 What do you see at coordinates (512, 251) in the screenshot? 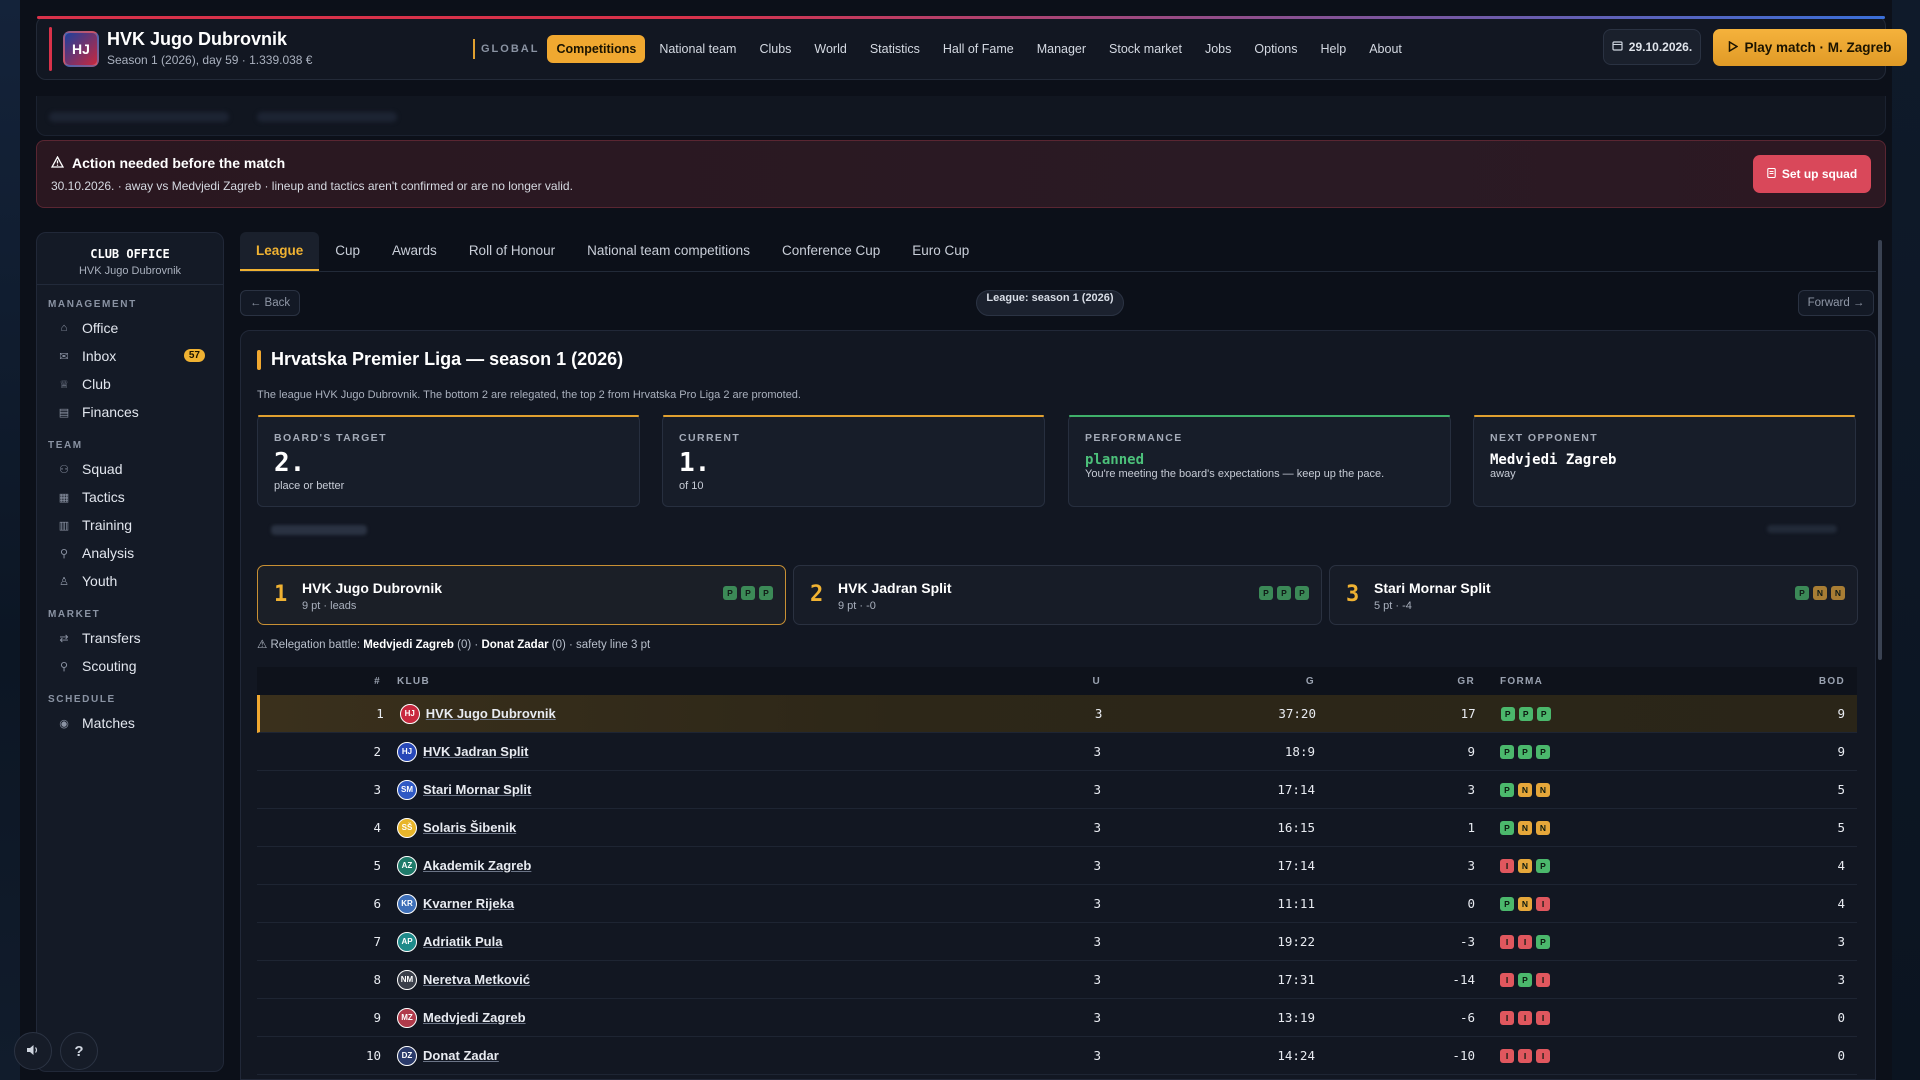
I see `tab-roll-of-honour: Roll of Honour` at bounding box center [512, 251].